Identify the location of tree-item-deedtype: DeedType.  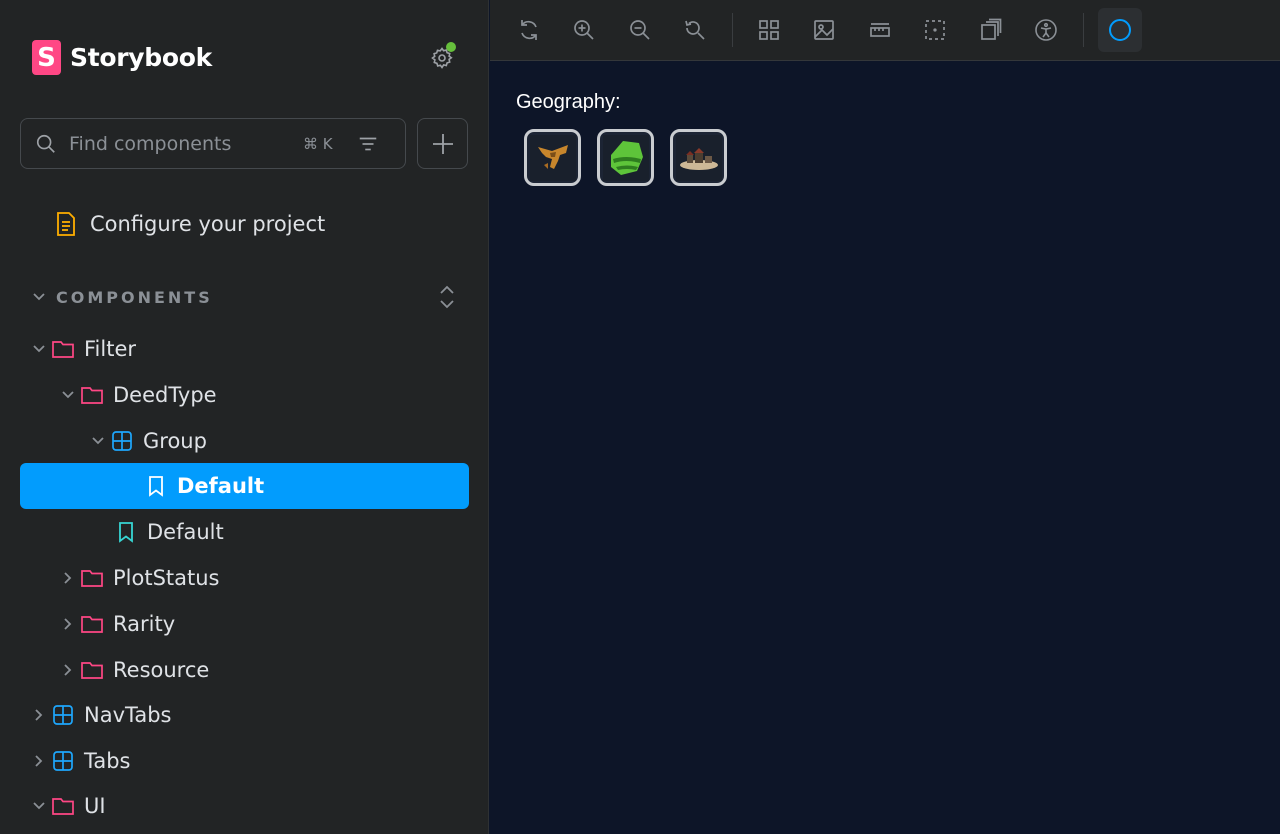
(138, 395).